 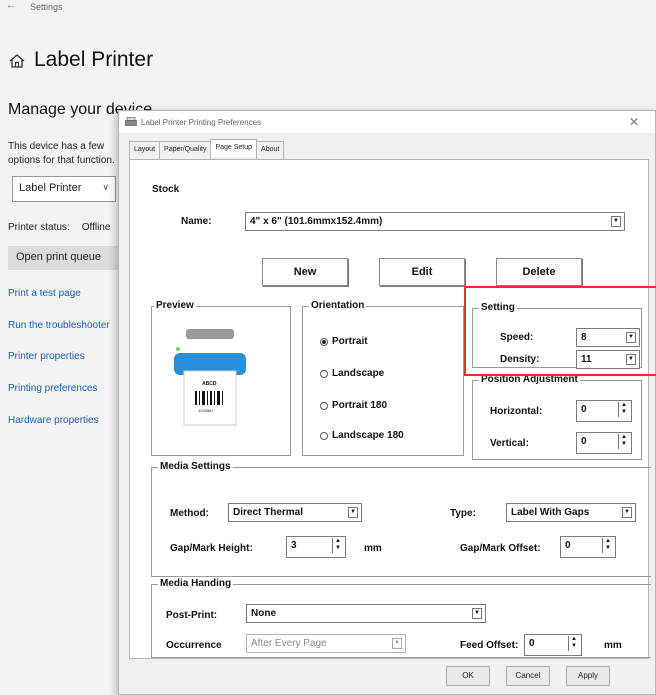 What do you see at coordinates (221, 378) in the screenshot?
I see `preview-group: Preview ABCD 1234567` at bounding box center [221, 378].